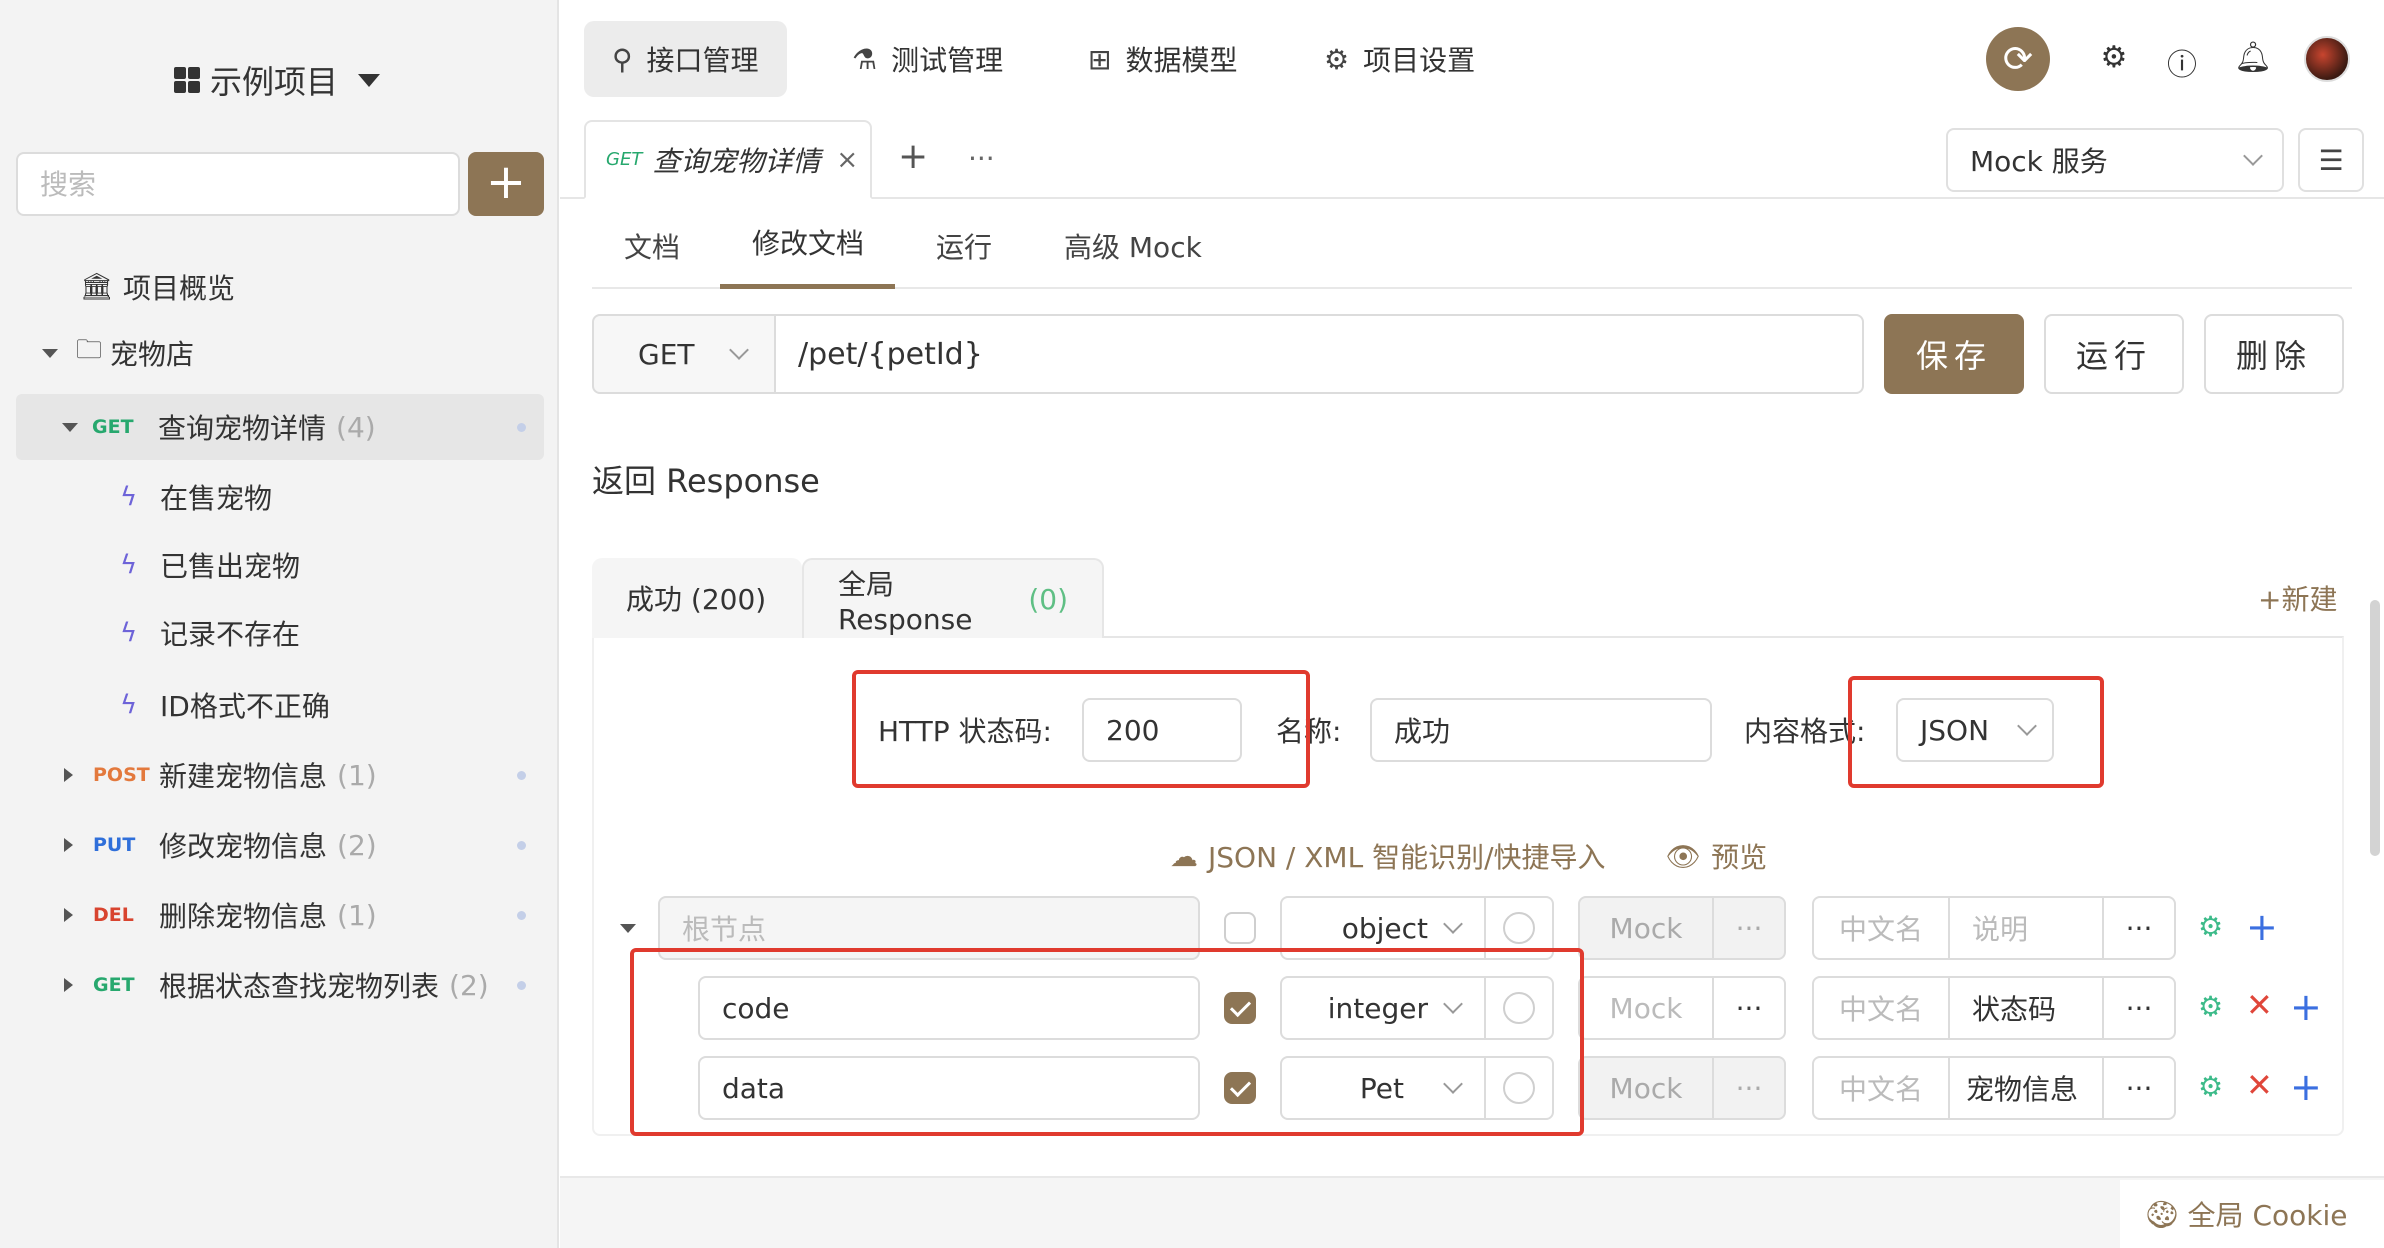 This screenshot has height=1248, width=2384. What do you see at coordinates (628, 928) in the screenshot?
I see `caret-down-icon` at bounding box center [628, 928].